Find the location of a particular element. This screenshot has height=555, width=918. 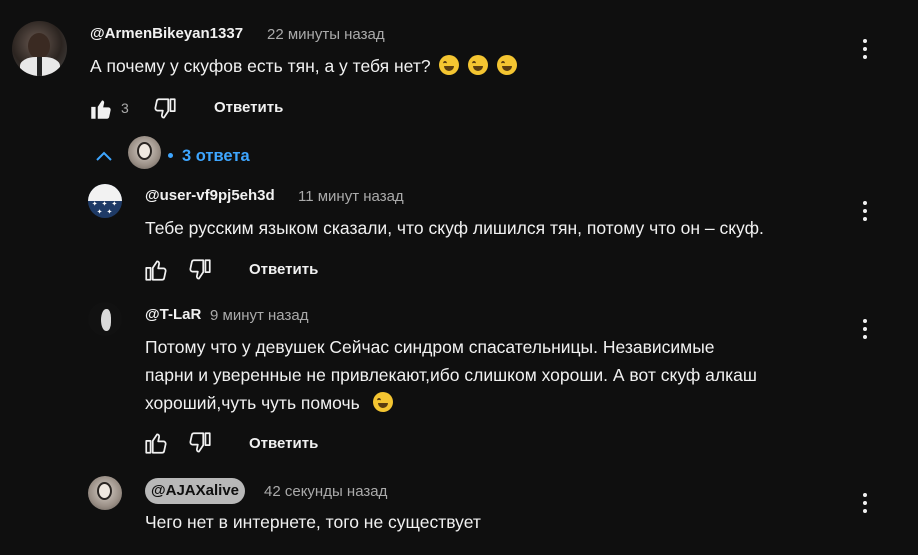

like-filled-icon is located at coordinates (101, 109).